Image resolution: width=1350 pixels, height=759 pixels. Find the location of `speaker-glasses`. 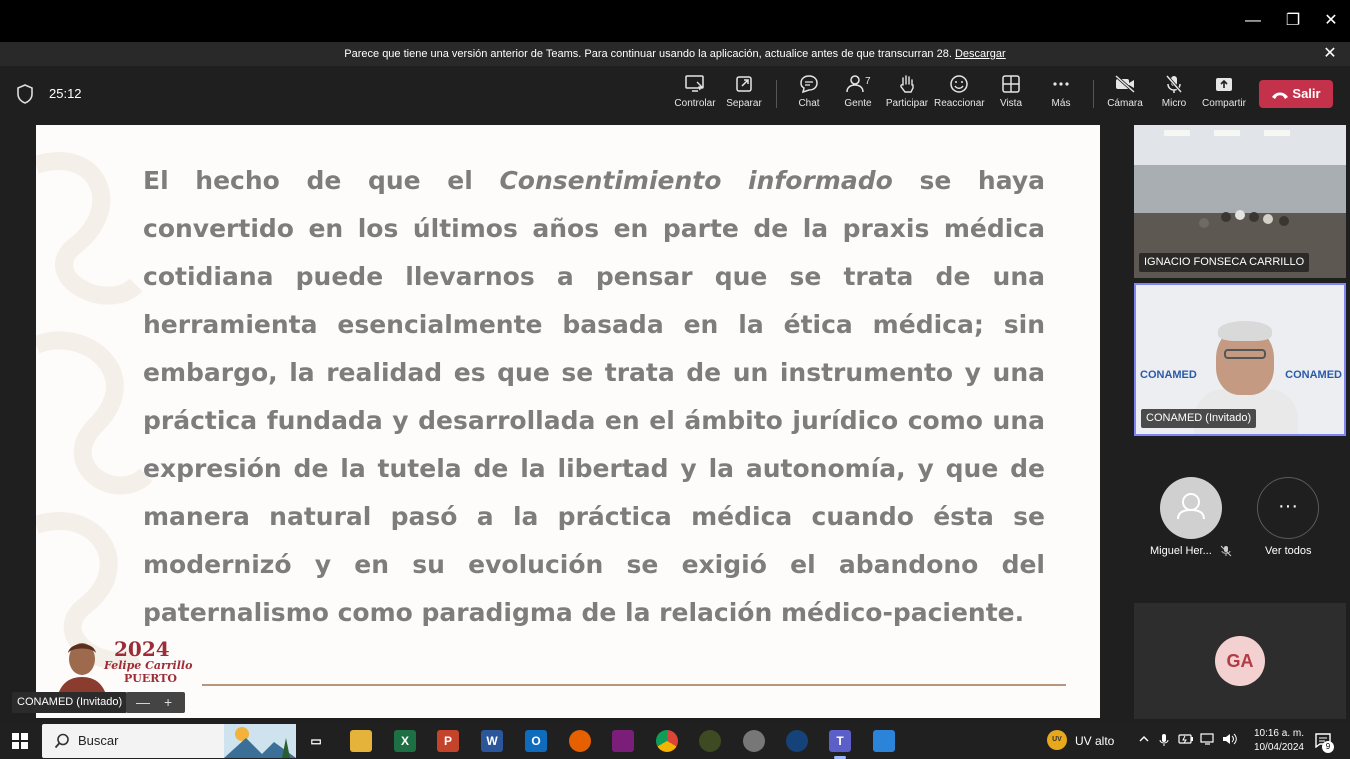

speaker-glasses is located at coordinates (1245, 354).